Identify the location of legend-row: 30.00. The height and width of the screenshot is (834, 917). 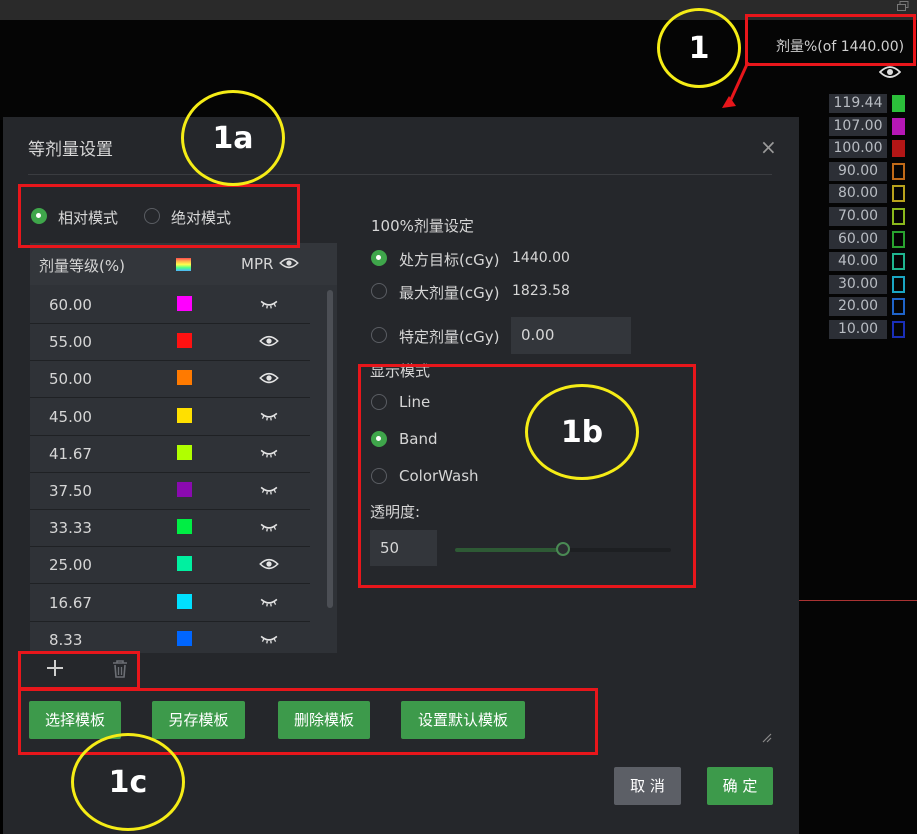
(869, 284).